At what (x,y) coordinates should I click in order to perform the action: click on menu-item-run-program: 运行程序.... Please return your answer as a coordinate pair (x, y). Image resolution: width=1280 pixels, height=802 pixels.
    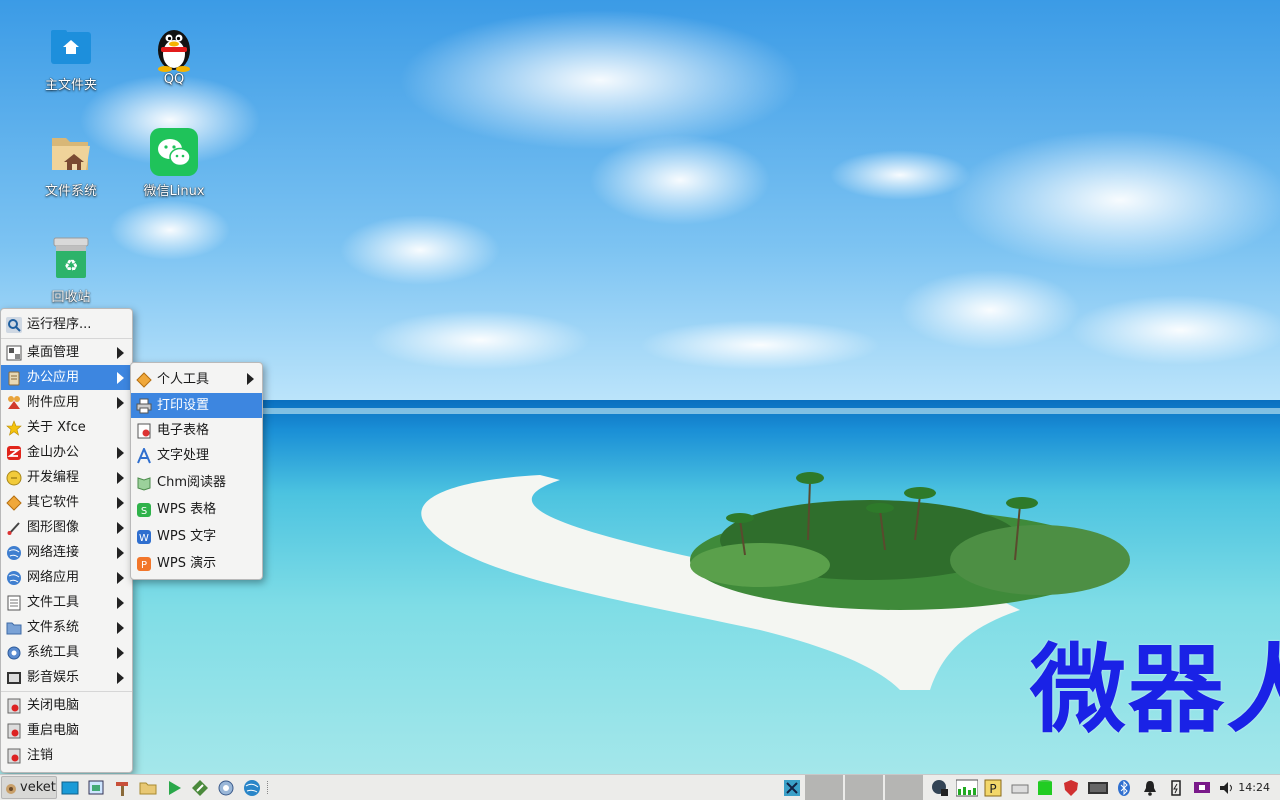
    Looking at the image, I should click on (66, 324).